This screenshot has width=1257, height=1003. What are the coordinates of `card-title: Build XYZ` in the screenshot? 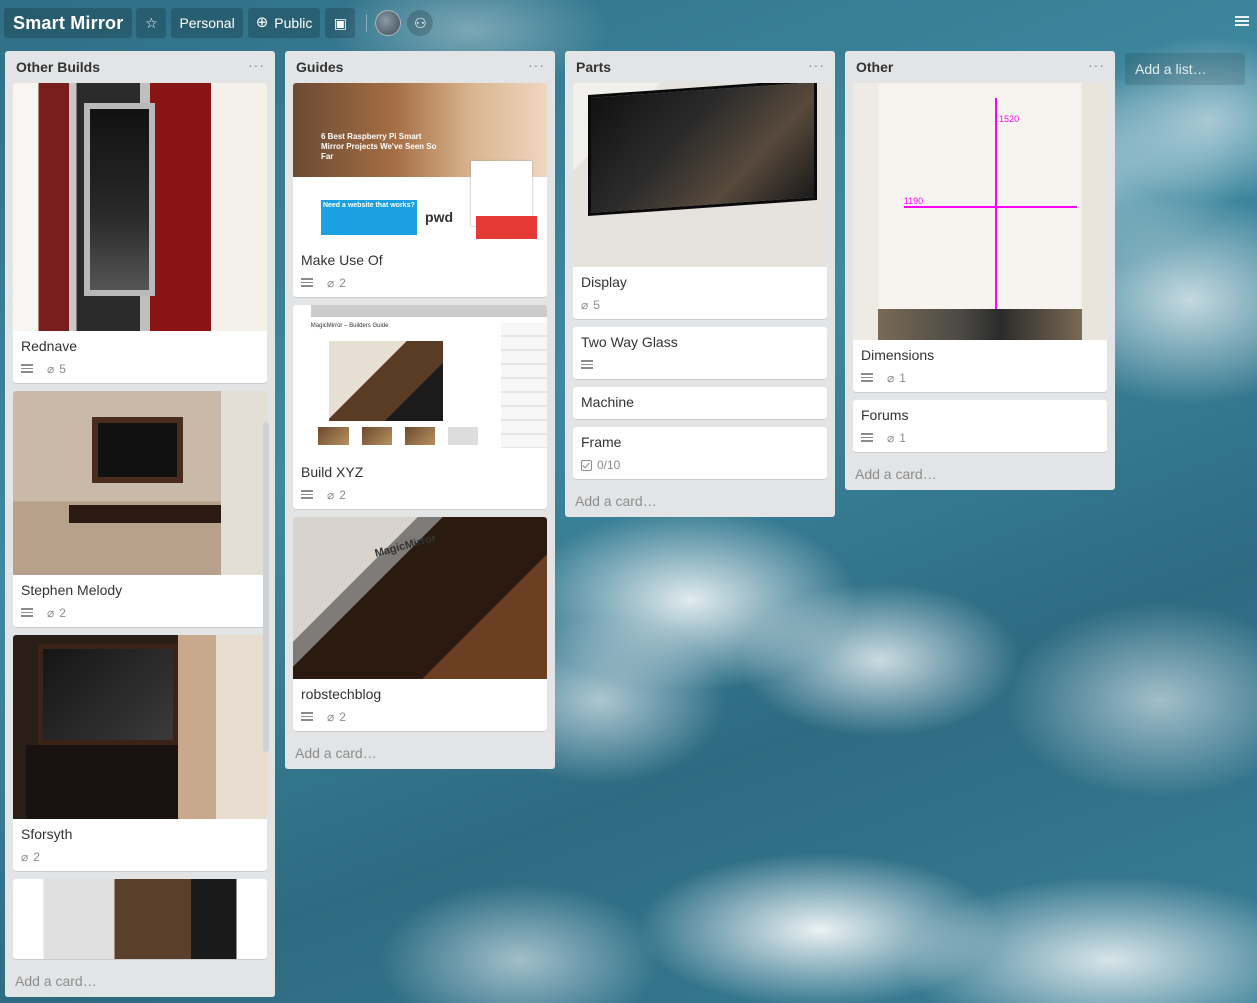 It's located at (332, 472).